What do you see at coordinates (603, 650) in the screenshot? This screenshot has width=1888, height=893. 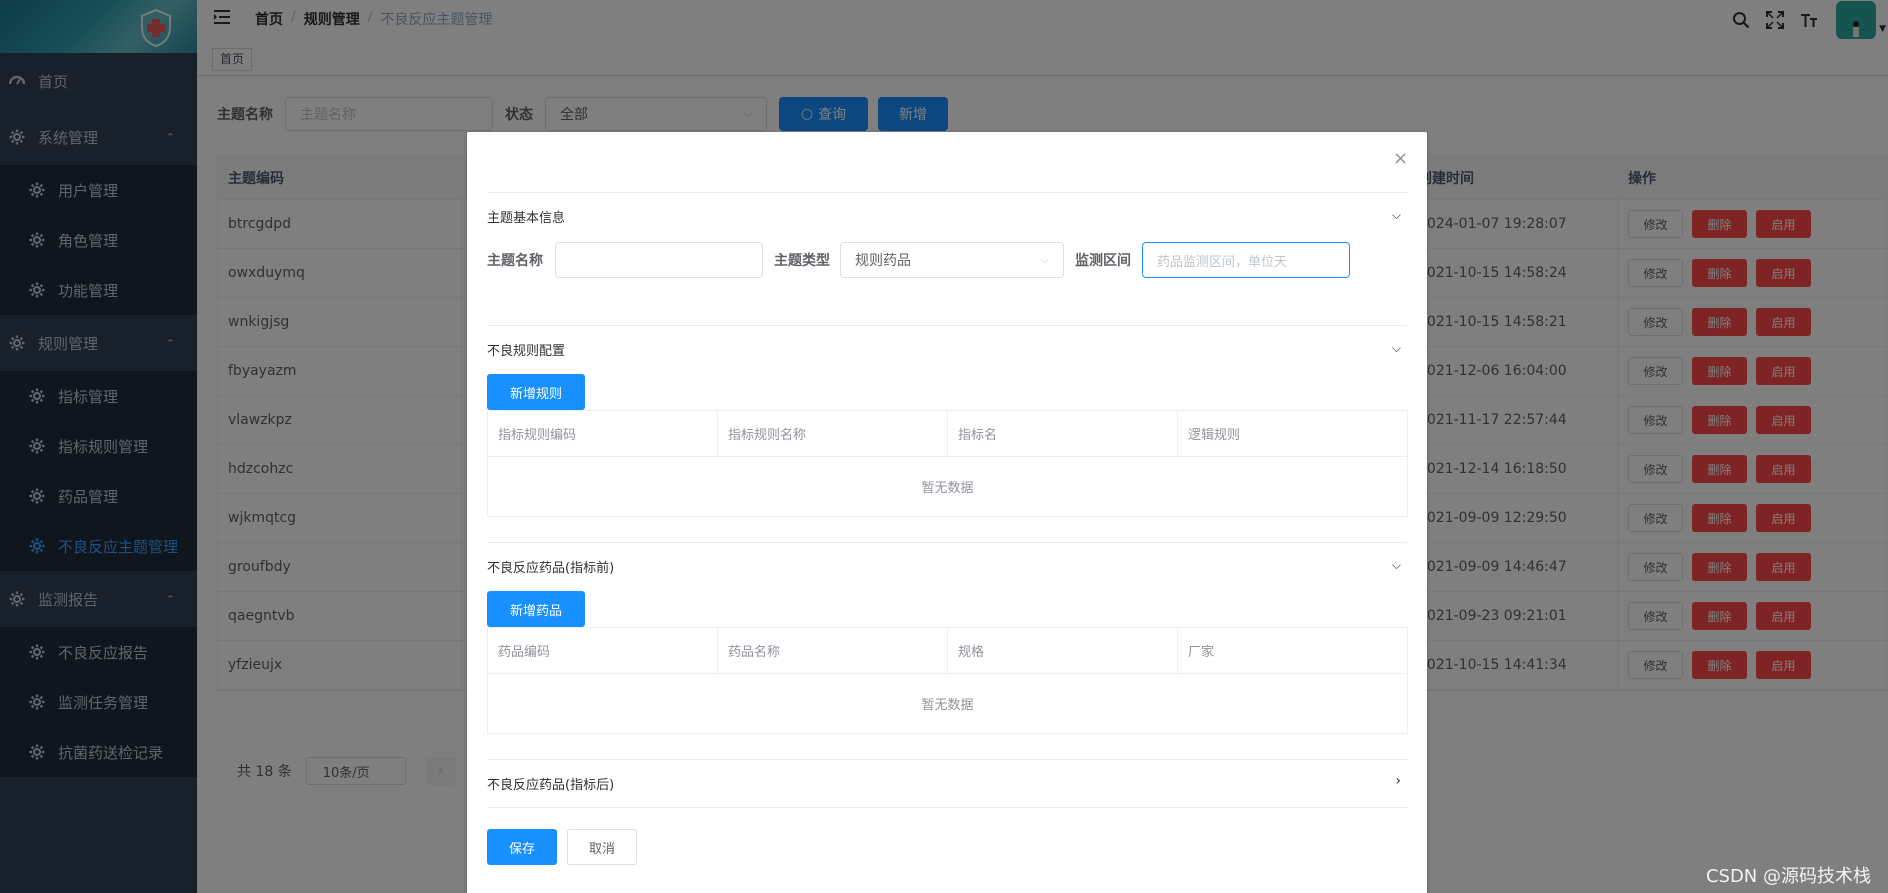 I see `col-drug-code: 药品编码` at bounding box center [603, 650].